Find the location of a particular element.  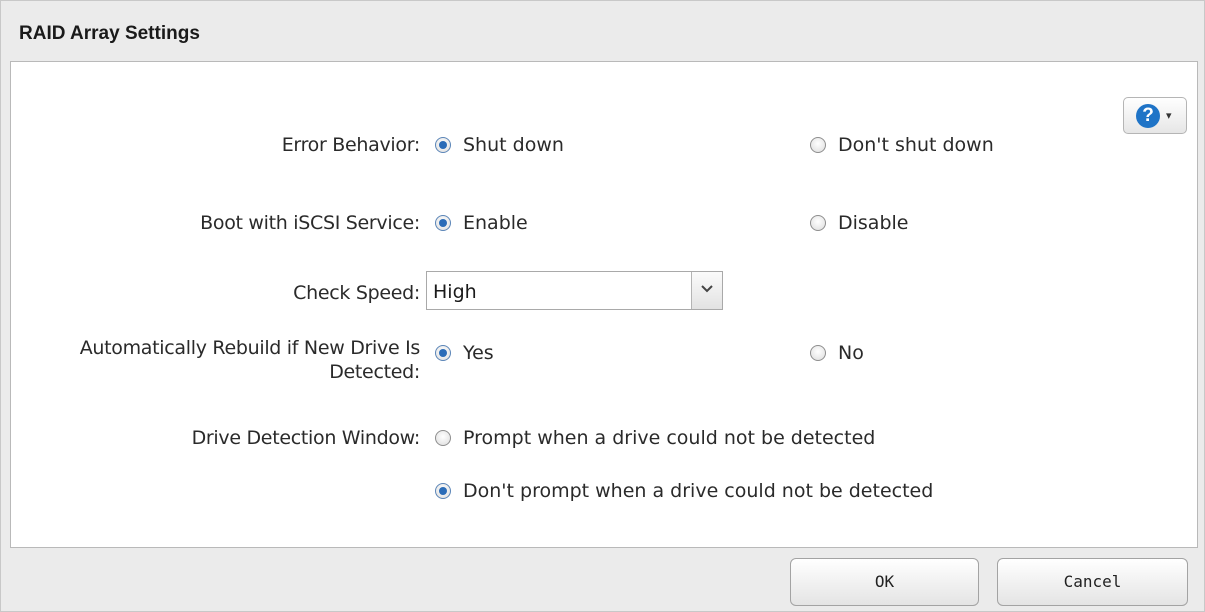

dropdown-arrow-icon is located at coordinates (706, 290).